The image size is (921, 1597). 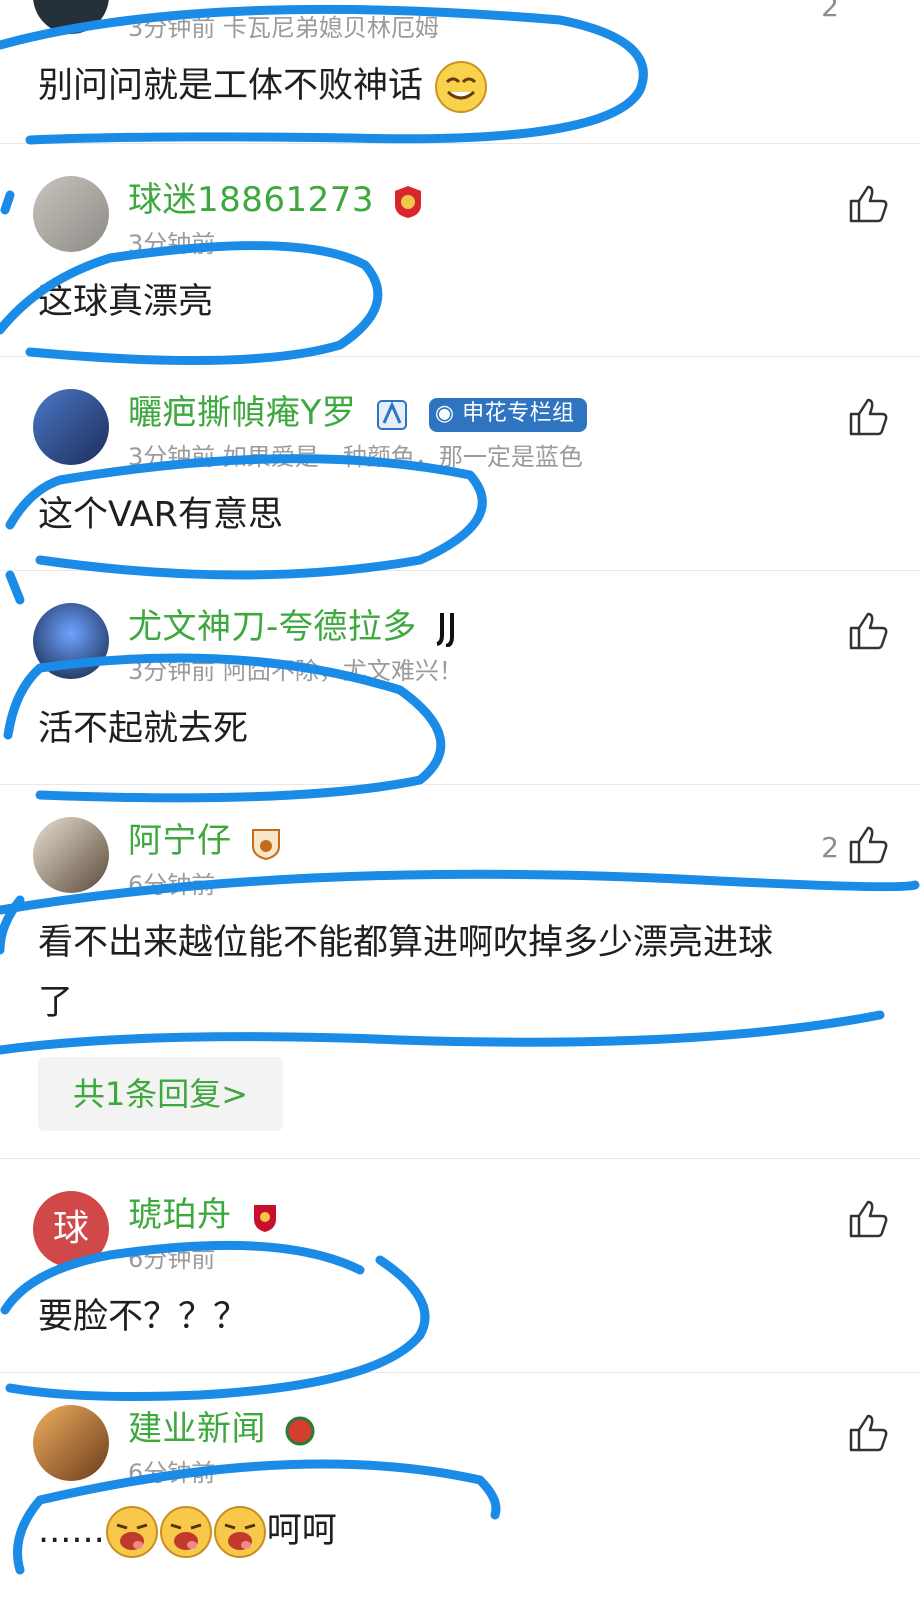 What do you see at coordinates (391, 414) in the screenshot?
I see `shenhua-badge-icon` at bounding box center [391, 414].